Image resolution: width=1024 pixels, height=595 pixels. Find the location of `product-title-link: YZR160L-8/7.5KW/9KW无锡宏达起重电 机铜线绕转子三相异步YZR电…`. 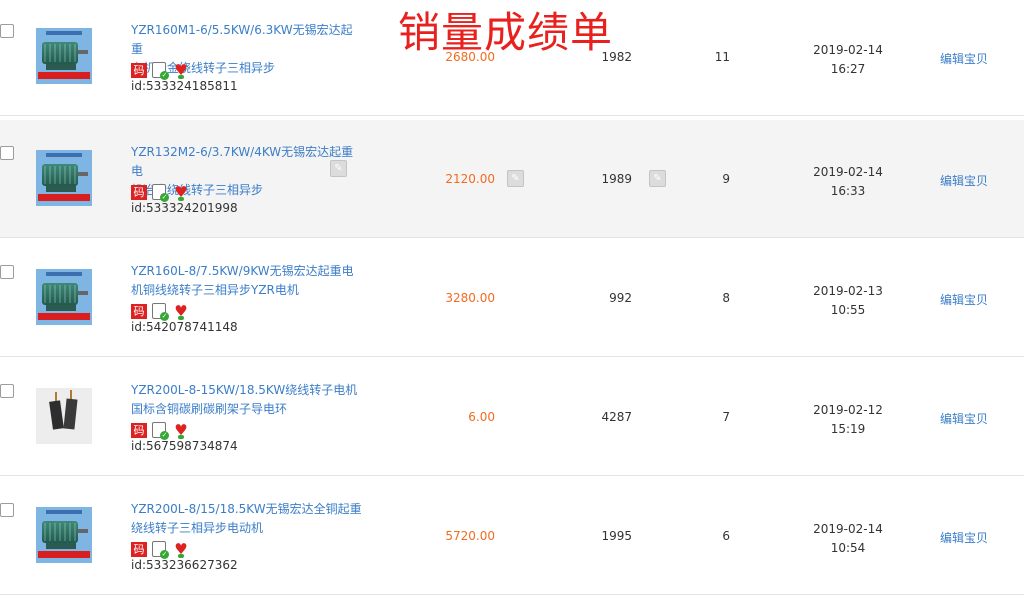

product-title-link: YZR160L-8/7.5KW/9KW无锡宏达起重电 机铜线绕转子三相异步YZR电… is located at coordinates (247, 281).